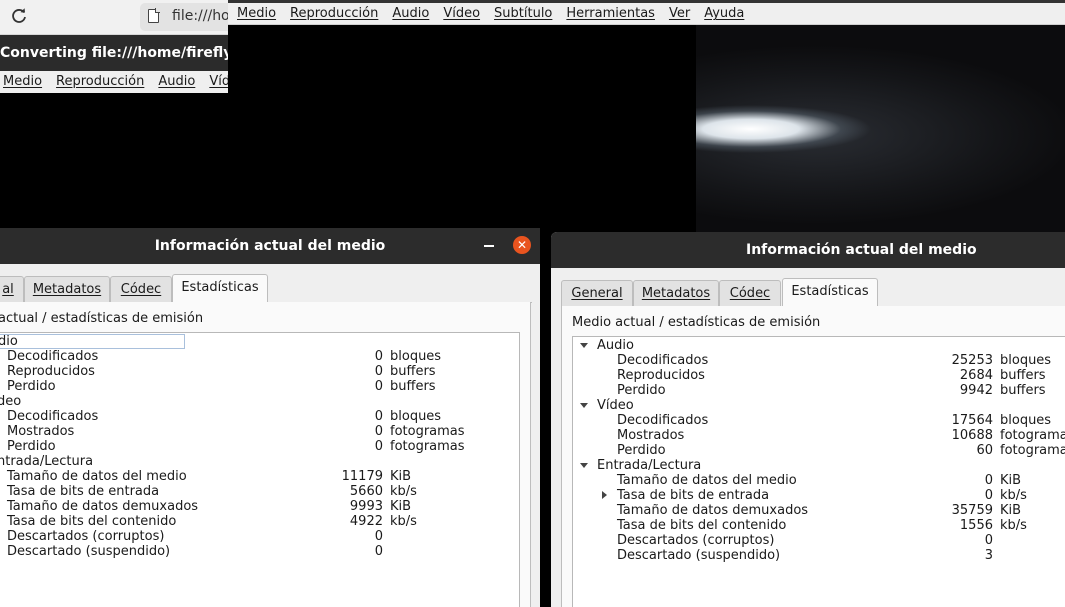 Image resolution: width=1065 pixels, height=607 pixels. What do you see at coordinates (176, 81) in the screenshot?
I see `conv-menu-audio: Audio` at bounding box center [176, 81].